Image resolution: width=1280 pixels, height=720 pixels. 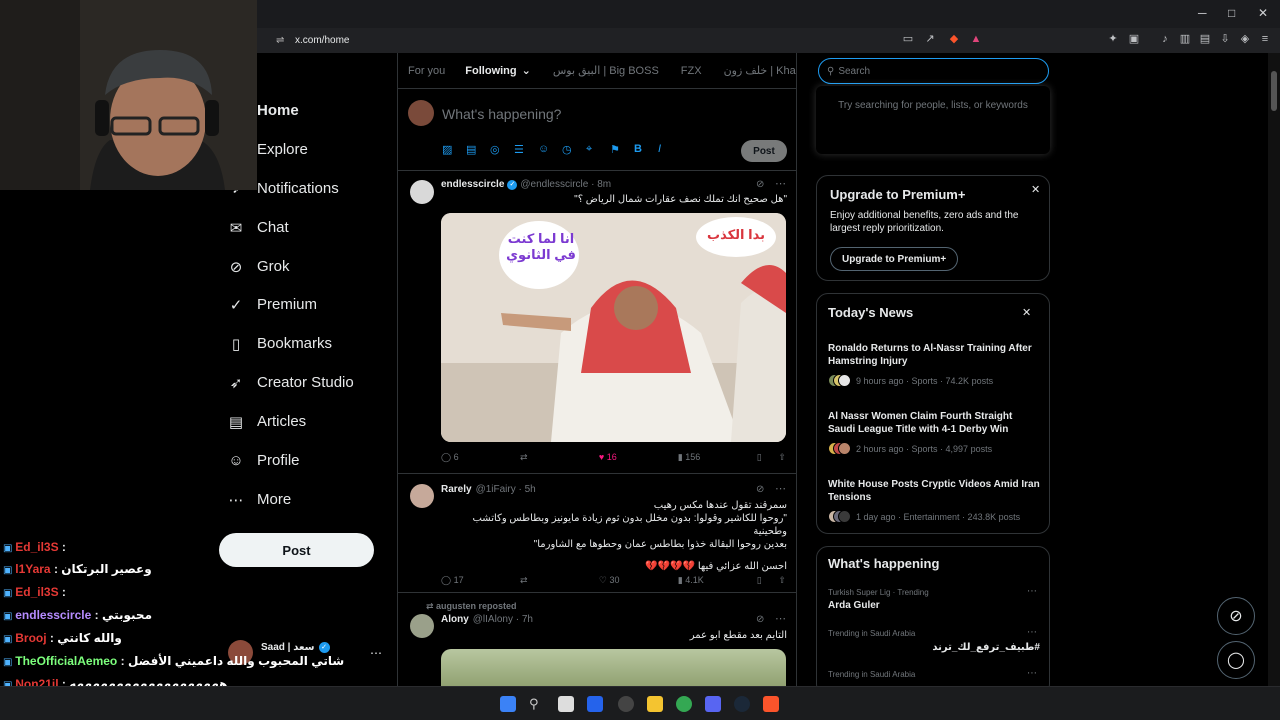 I want to click on tweet-image: انا لما كنت في الثانوي بدا الكذب, so click(x=613, y=327).